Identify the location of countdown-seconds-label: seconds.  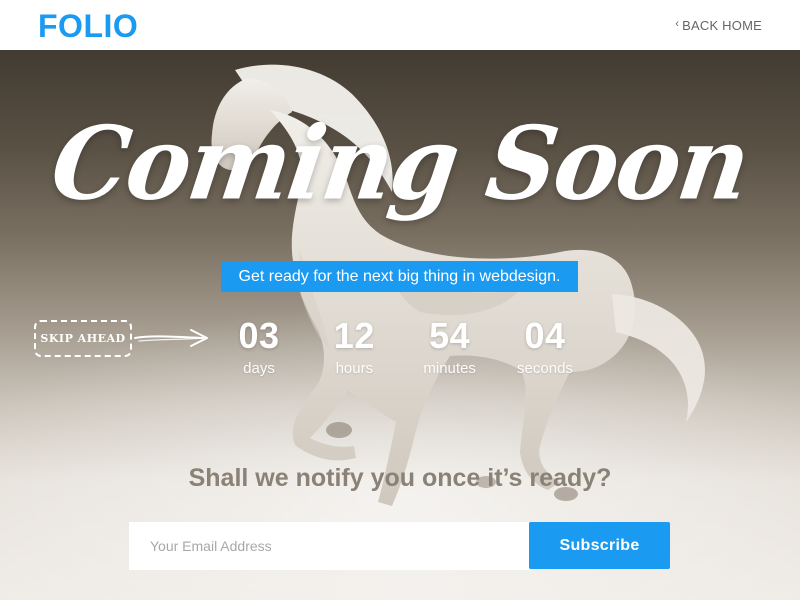
(545, 368).